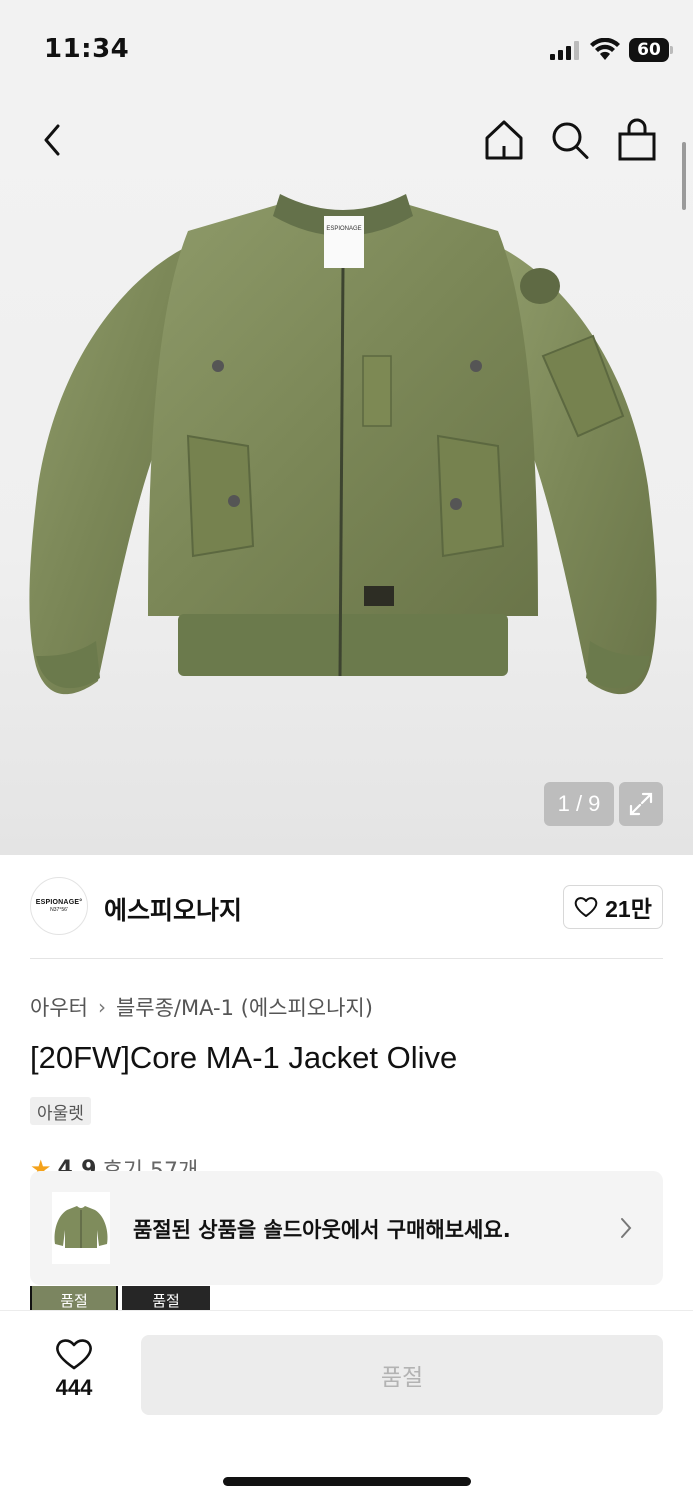  I want to click on garment-label-text: ESPIONAGE, so click(343, 229).